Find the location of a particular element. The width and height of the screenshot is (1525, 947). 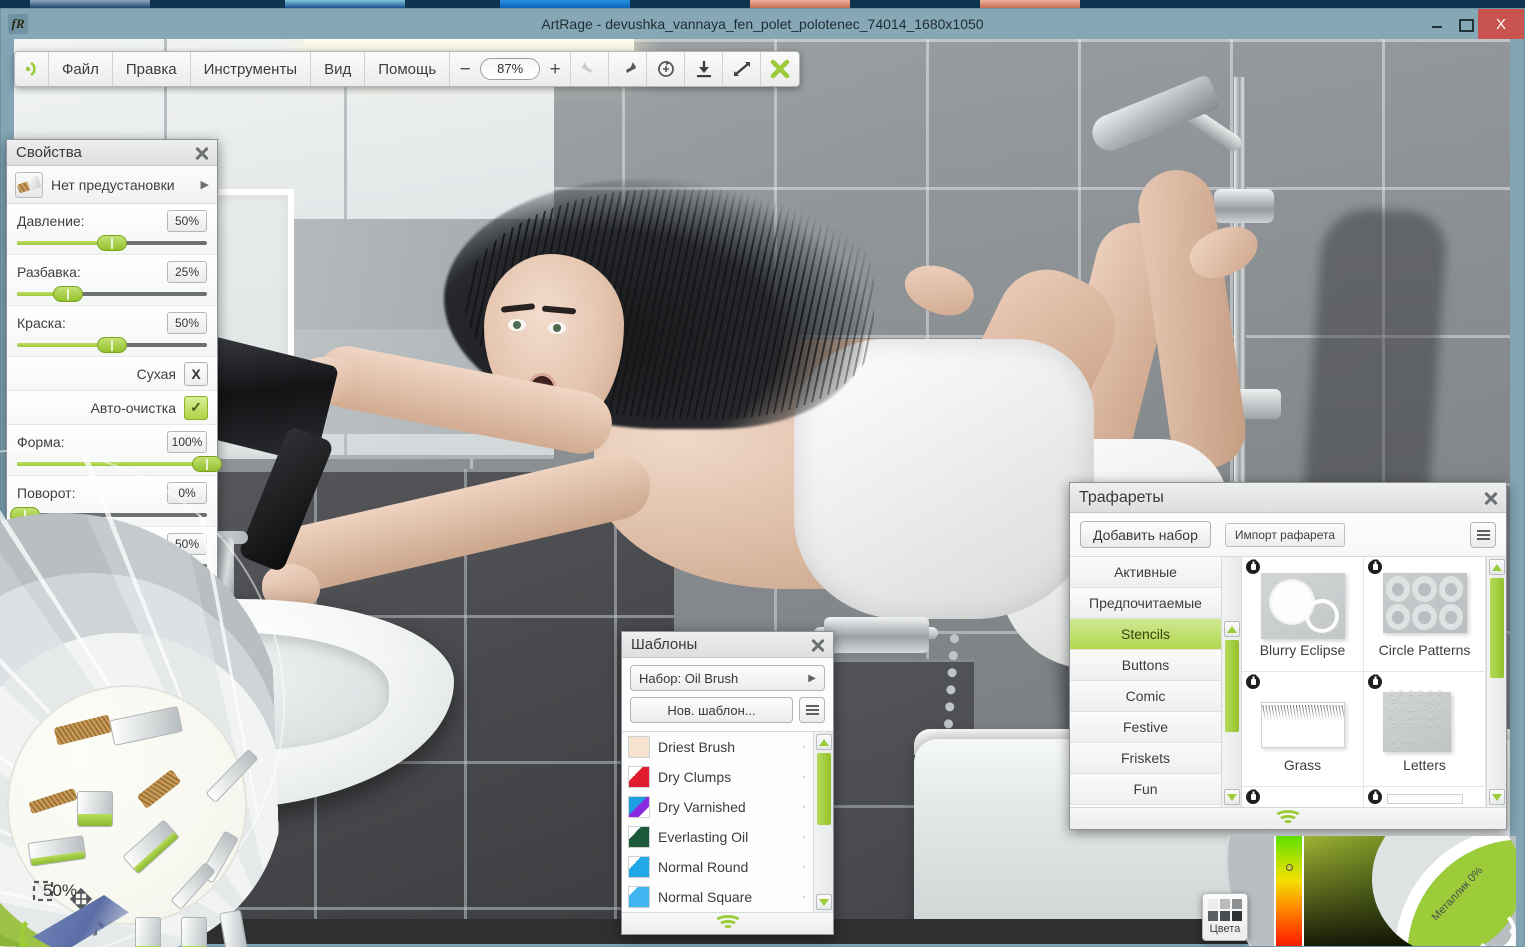

stencil-category-stencils: Stencils is located at coordinates (1145, 634).